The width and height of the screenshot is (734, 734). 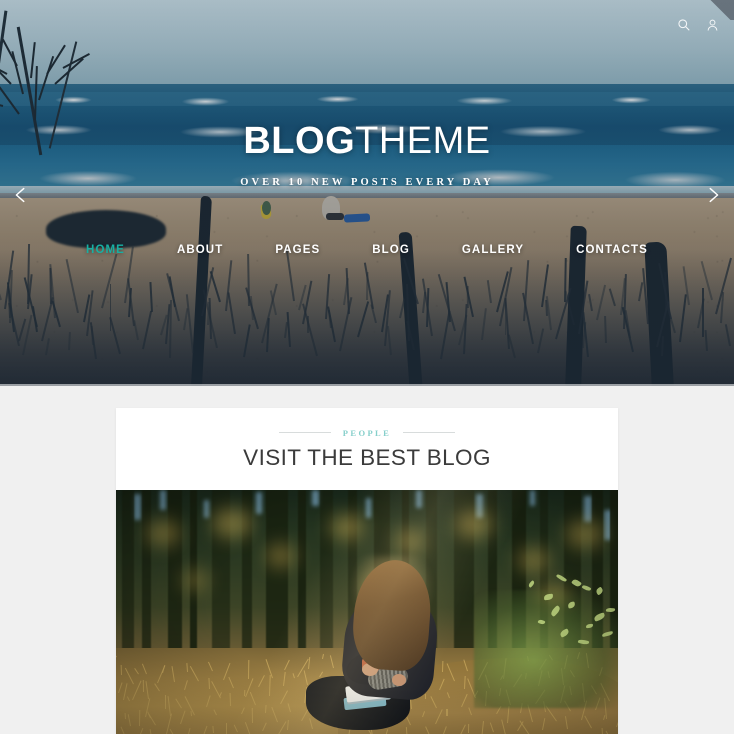 What do you see at coordinates (493, 250) in the screenshot?
I see `nav-item-gallery: GALLERY` at bounding box center [493, 250].